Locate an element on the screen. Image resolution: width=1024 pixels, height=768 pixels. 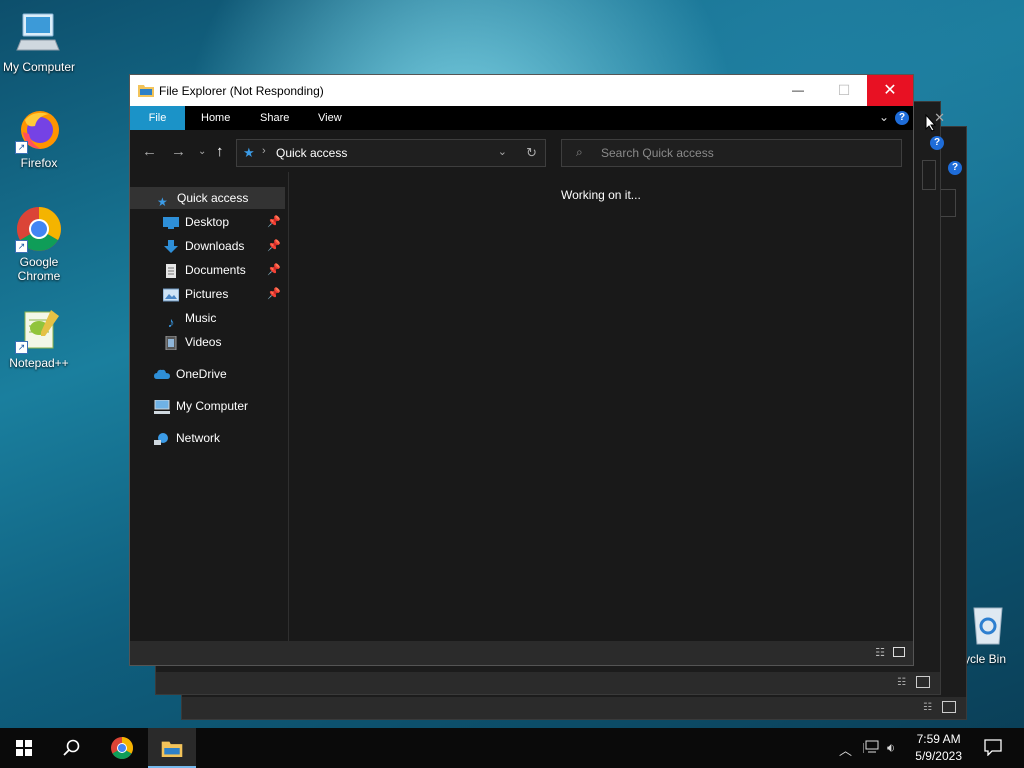
sidebar-item-videos: Videos is located at coordinates (224, 342).